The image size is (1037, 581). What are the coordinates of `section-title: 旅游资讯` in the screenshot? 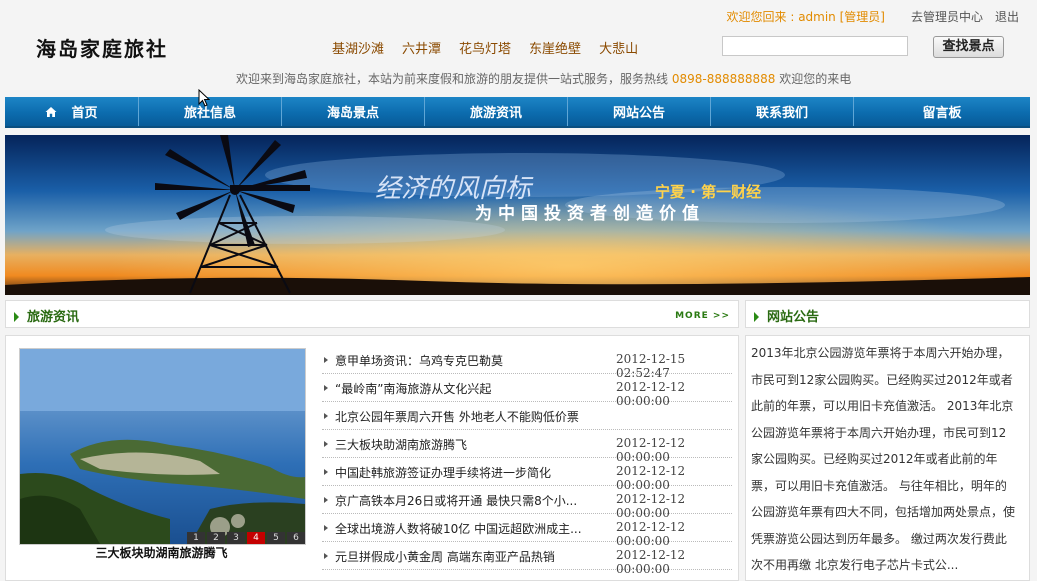 It's located at (46, 315).